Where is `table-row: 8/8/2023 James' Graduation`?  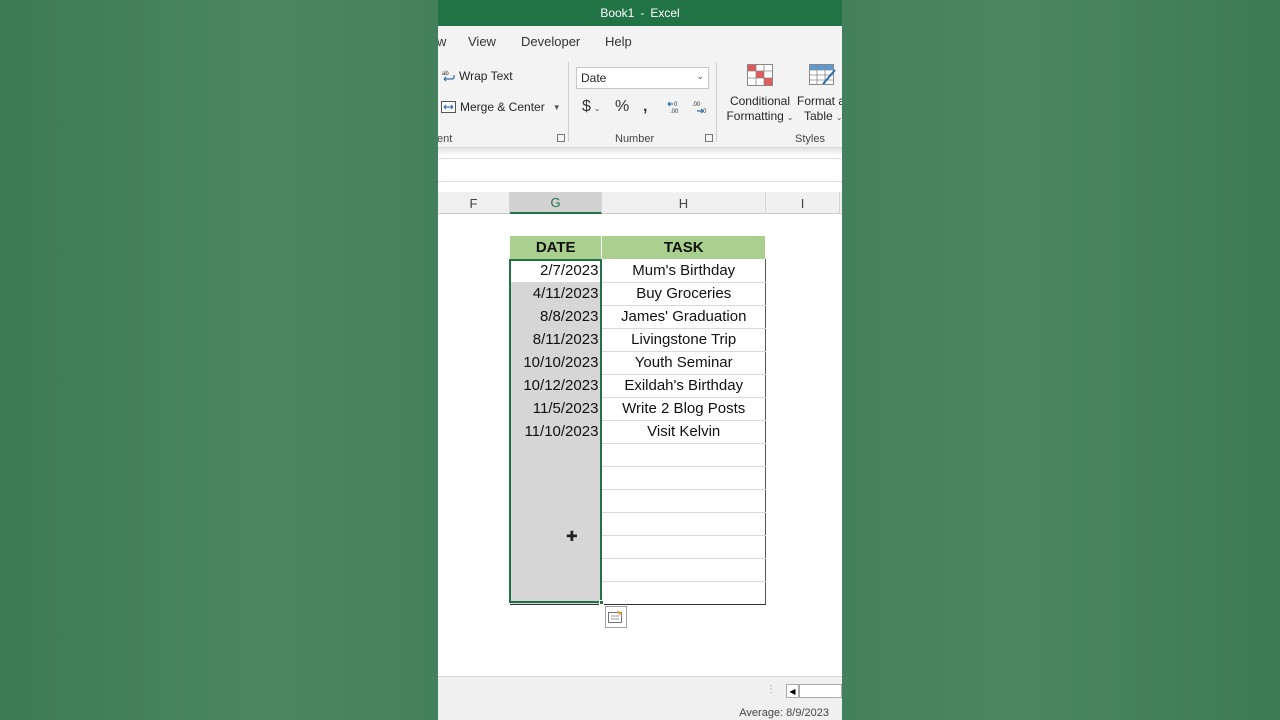 table-row: 8/8/2023 James' Graduation is located at coordinates (638, 317).